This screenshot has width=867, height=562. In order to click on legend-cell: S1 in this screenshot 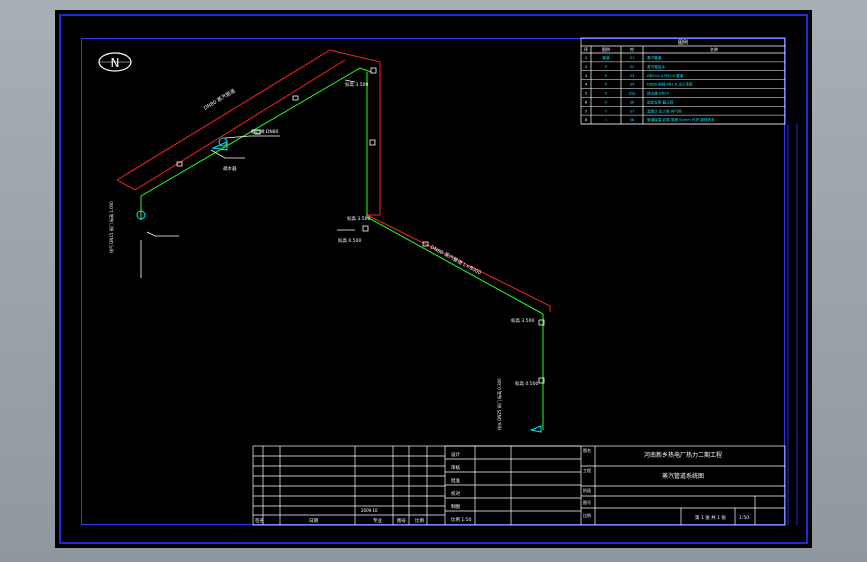, I will do `click(632, 58)`.